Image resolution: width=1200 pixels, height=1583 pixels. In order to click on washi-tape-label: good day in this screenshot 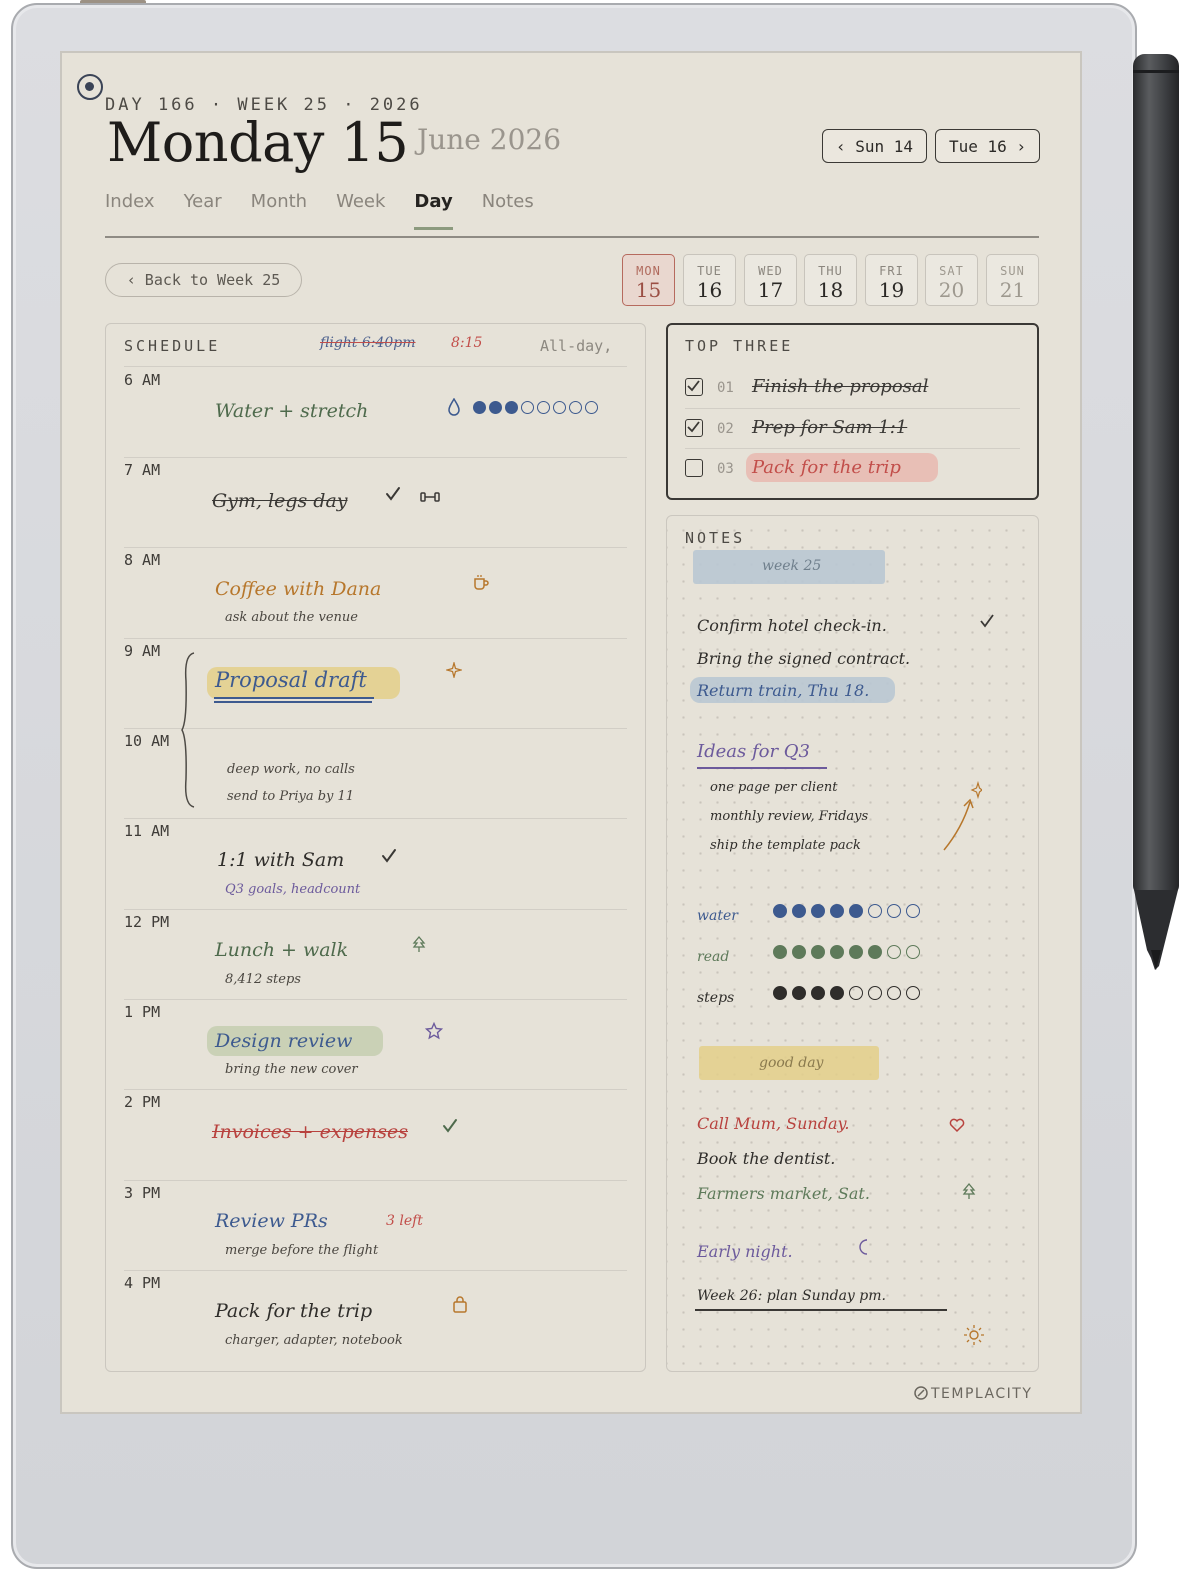, I will do `click(791, 1063)`.